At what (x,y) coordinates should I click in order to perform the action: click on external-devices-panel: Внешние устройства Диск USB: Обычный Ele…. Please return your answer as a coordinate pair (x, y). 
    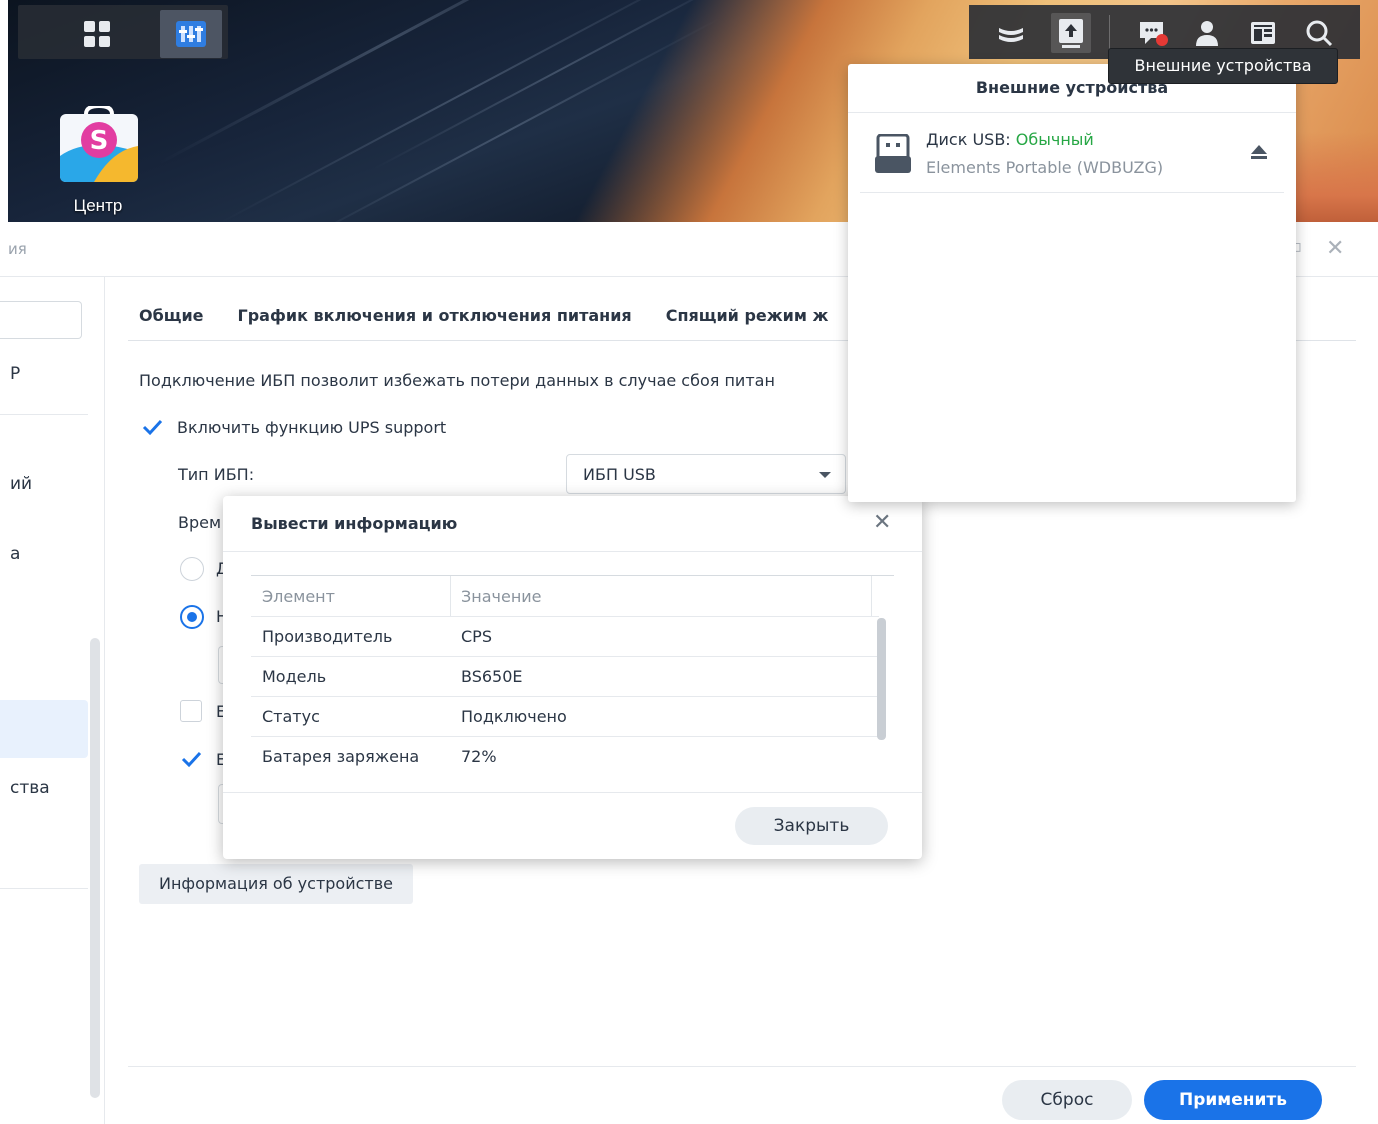
    Looking at the image, I should click on (1072, 283).